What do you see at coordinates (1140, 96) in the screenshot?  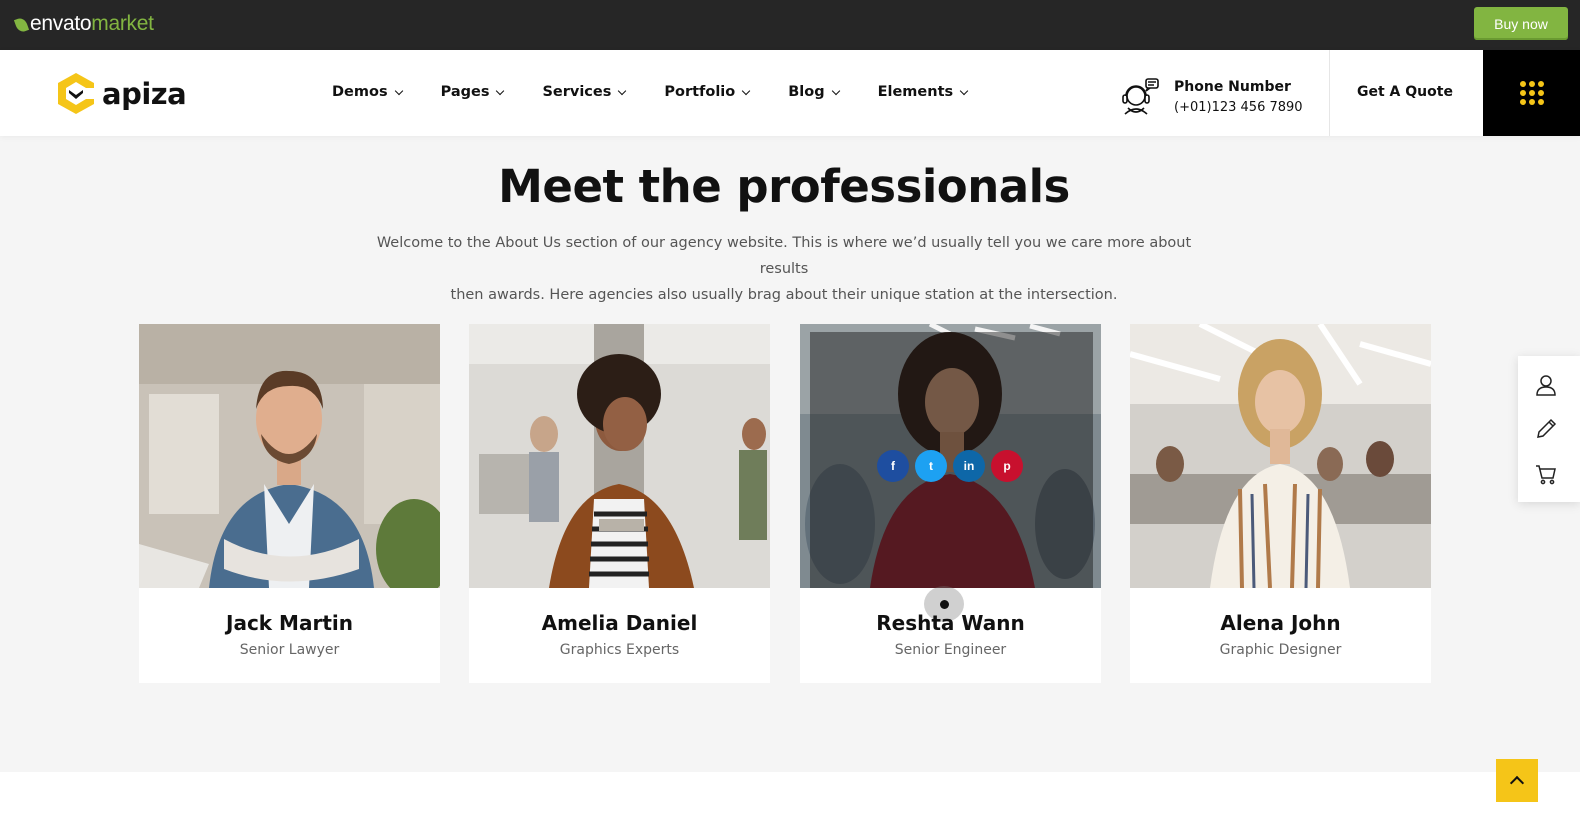 I see `headset-support-icon` at bounding box center [1140, 96].